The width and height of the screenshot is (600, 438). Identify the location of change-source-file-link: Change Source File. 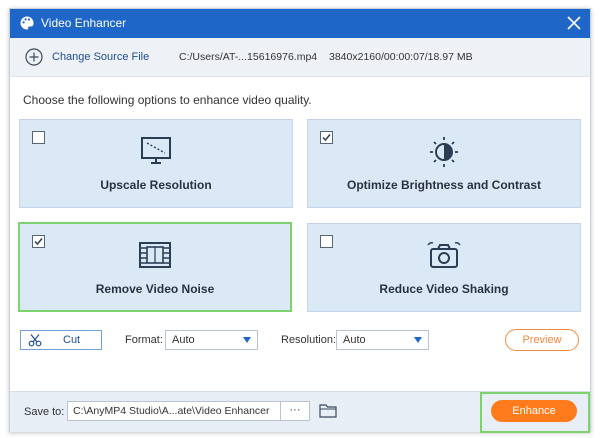
(100, 57).